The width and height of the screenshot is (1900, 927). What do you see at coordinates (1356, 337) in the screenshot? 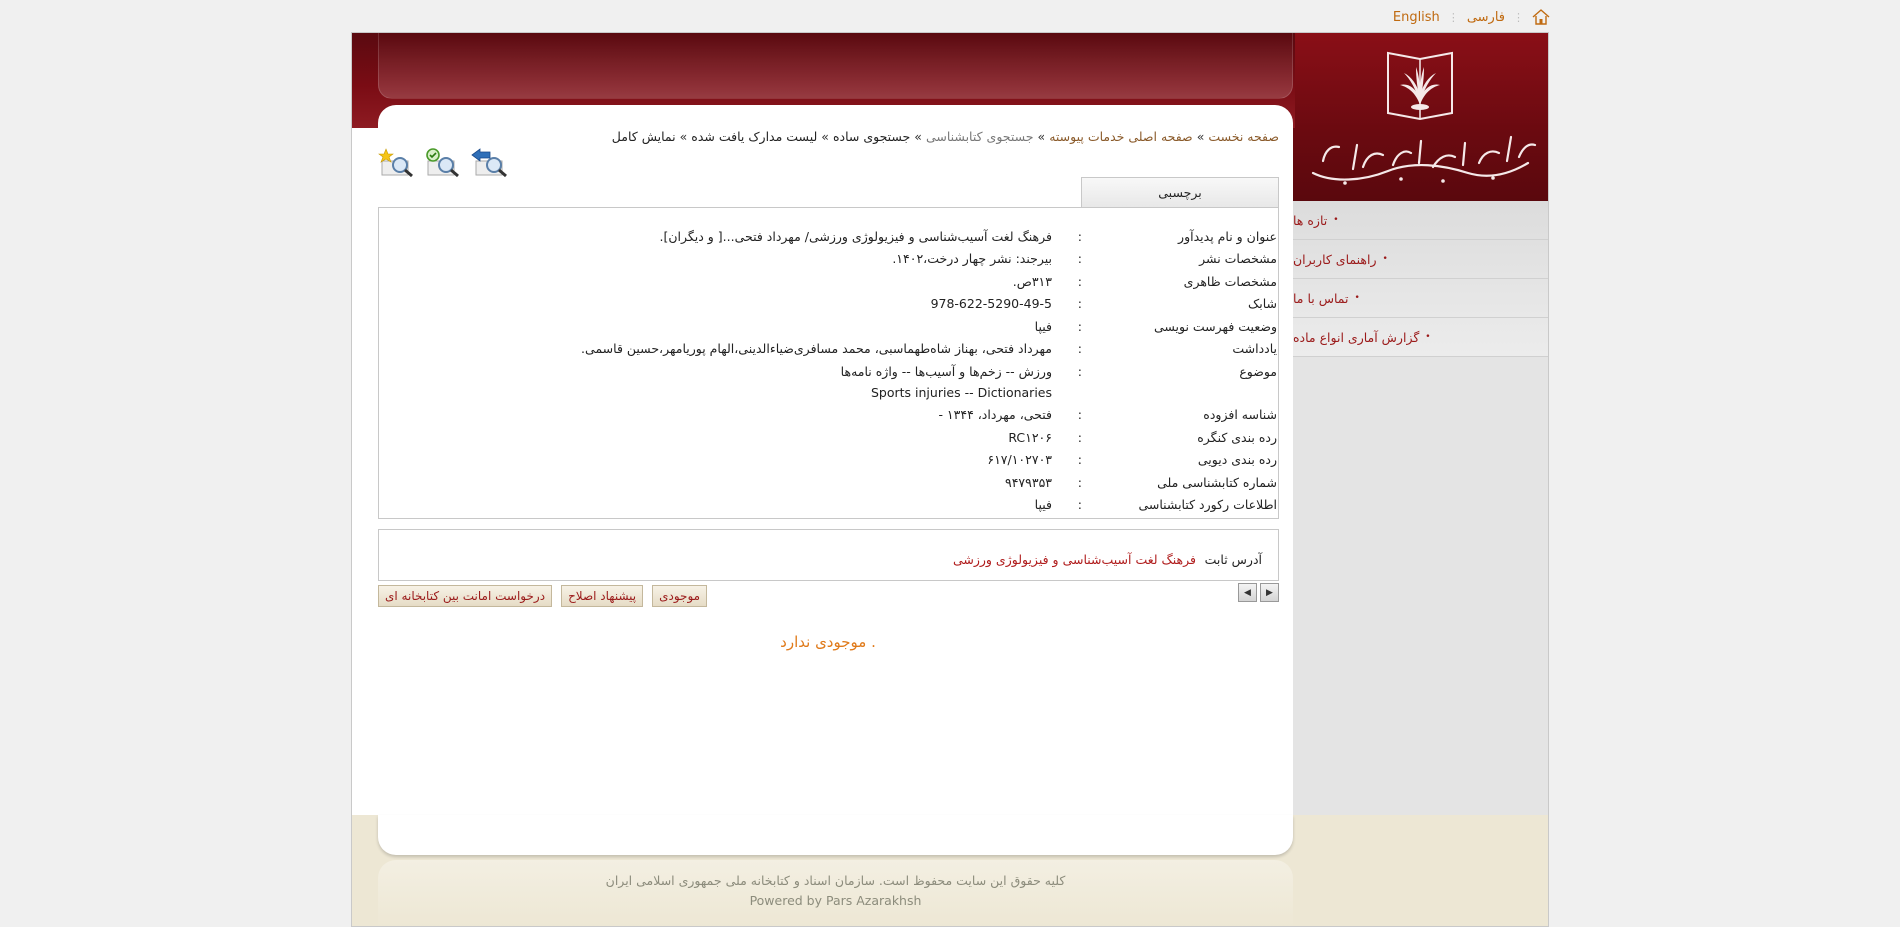
I see `sidebar-item-label: گزارش آماری انواع ماده` at bounding box center [1356, 337].